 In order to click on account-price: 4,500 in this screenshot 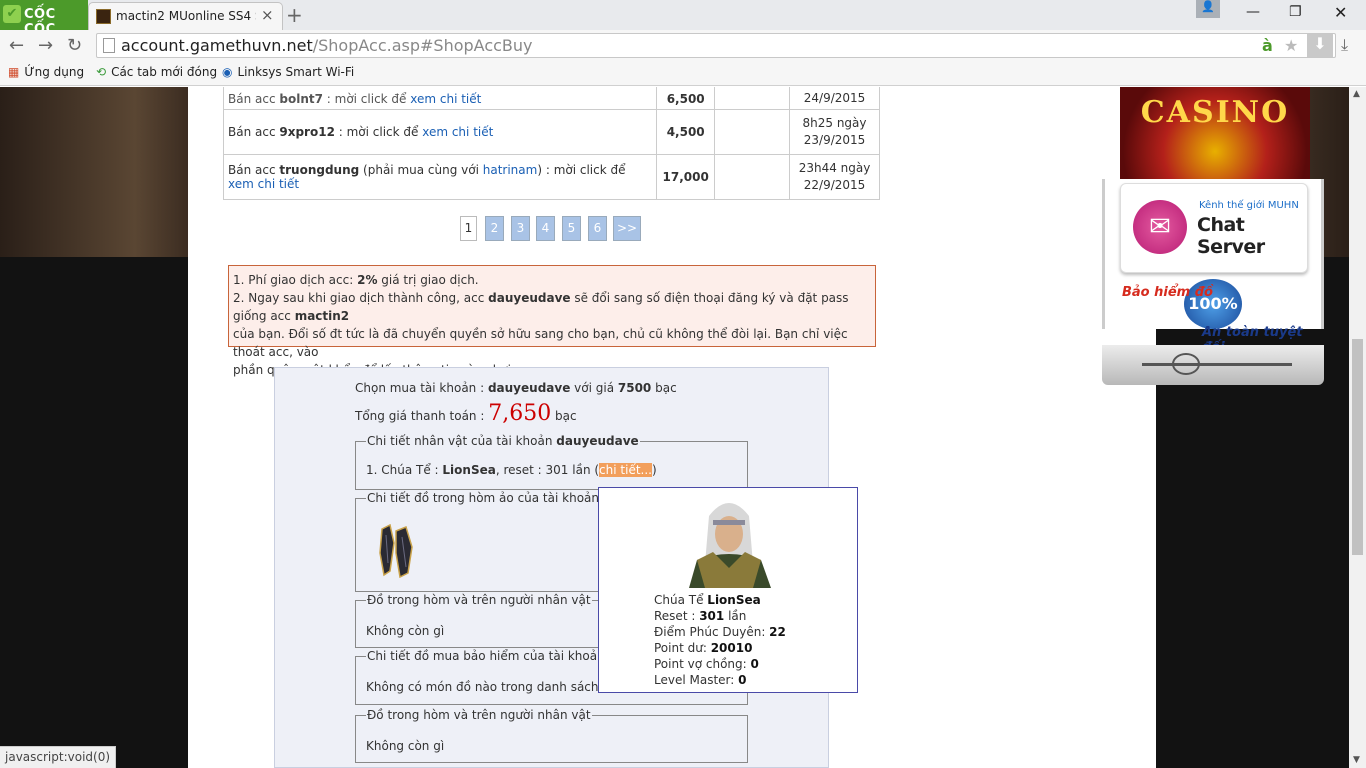, I will do `click(686, 132)`.